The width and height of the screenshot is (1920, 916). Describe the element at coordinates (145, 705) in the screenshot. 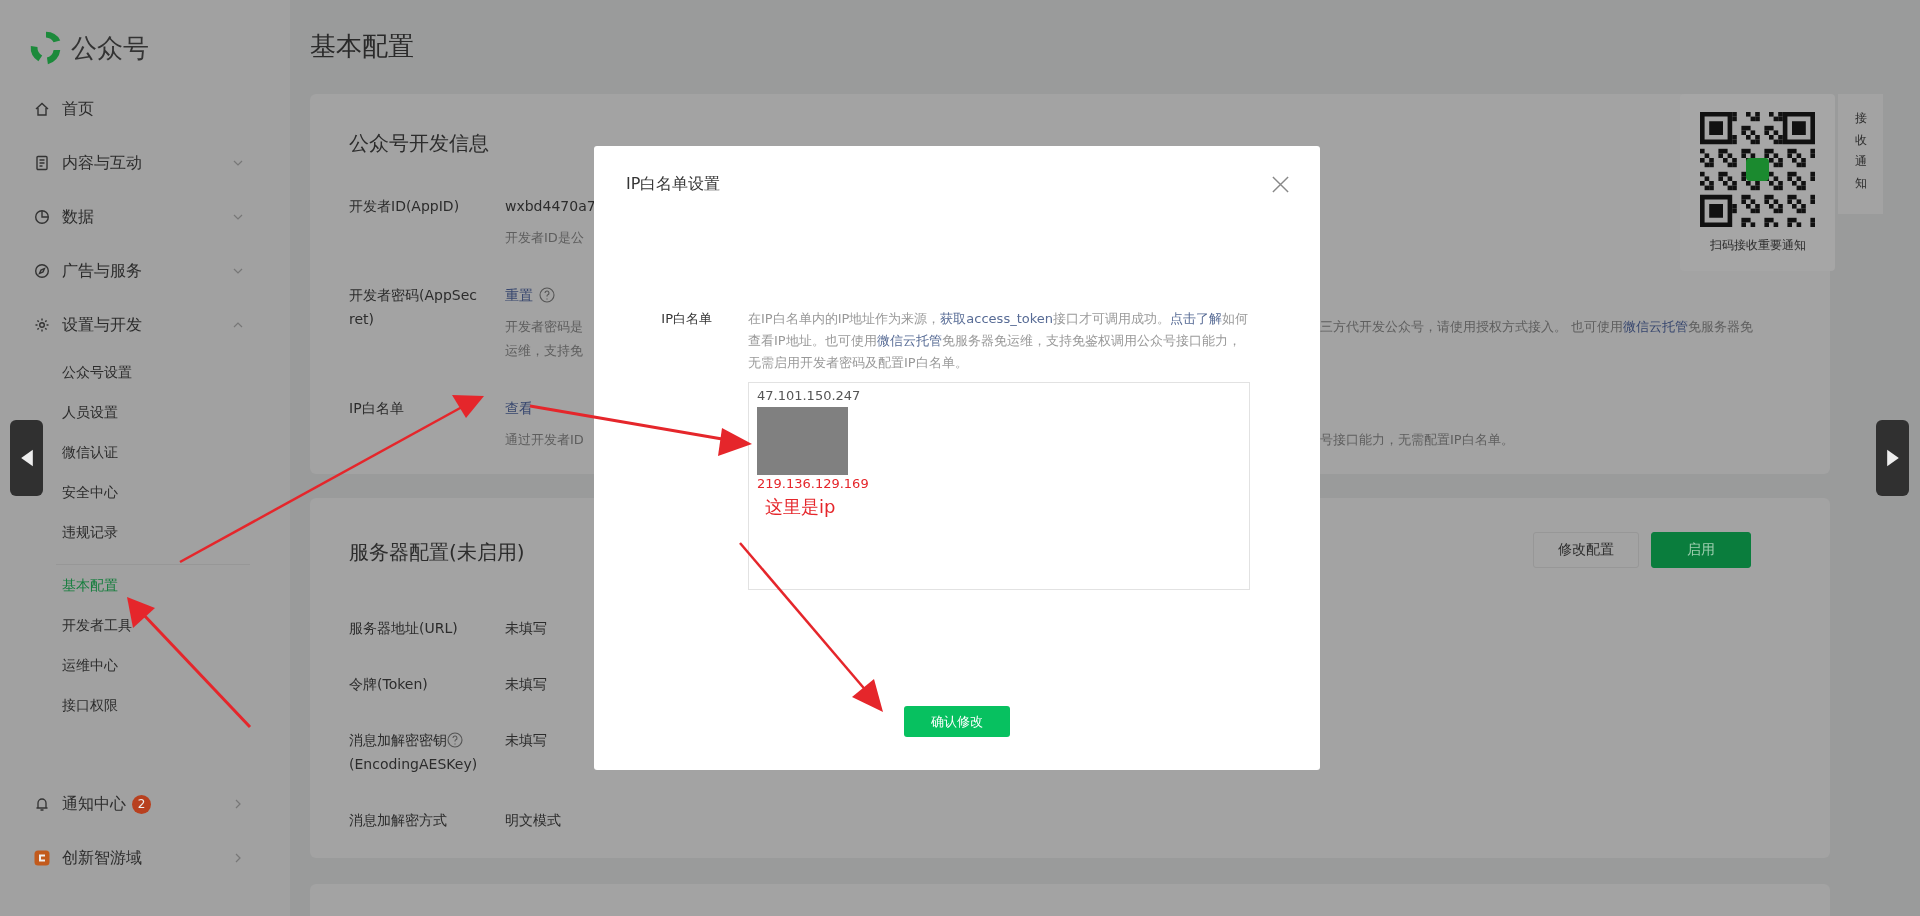

I see `sidebar-subitem: 接口权限` at that location.